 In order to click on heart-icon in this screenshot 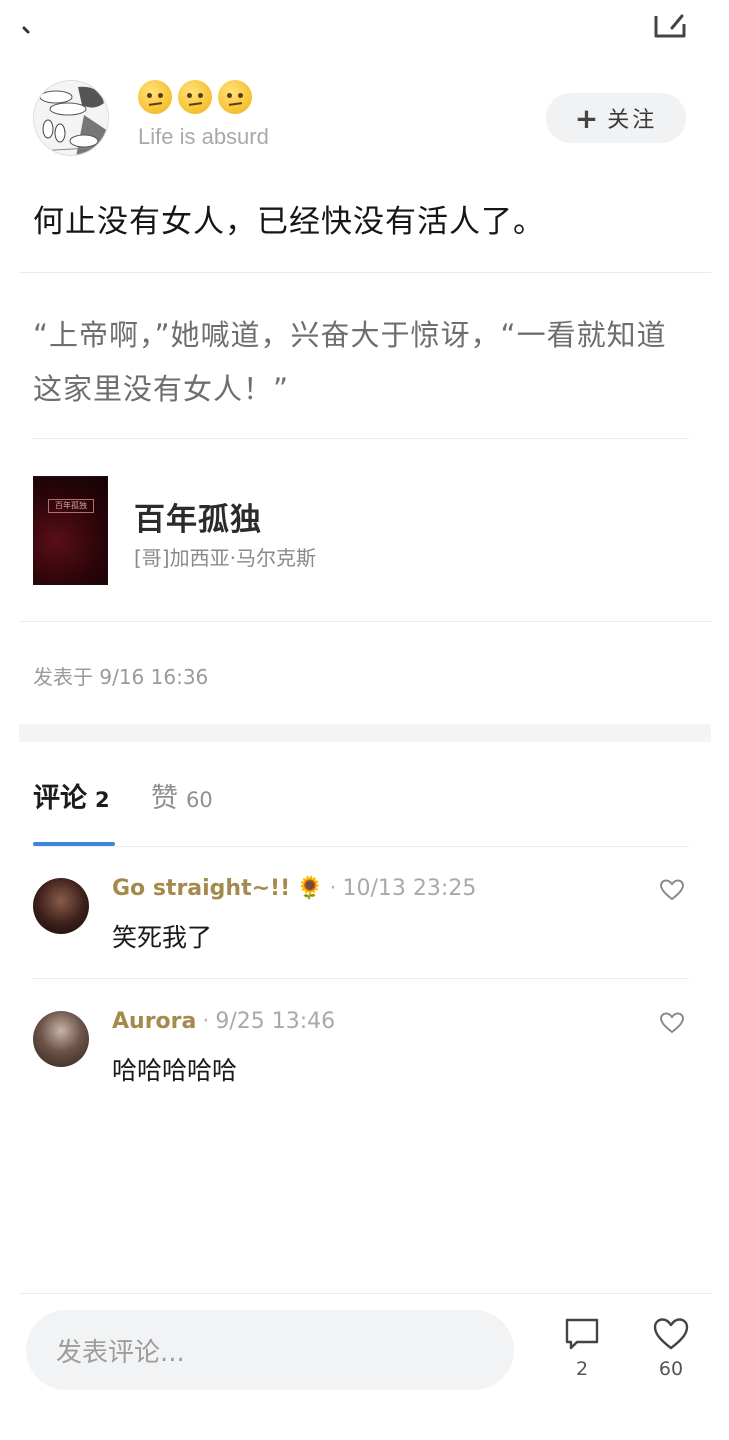, I will do `click(671, 1334)`.